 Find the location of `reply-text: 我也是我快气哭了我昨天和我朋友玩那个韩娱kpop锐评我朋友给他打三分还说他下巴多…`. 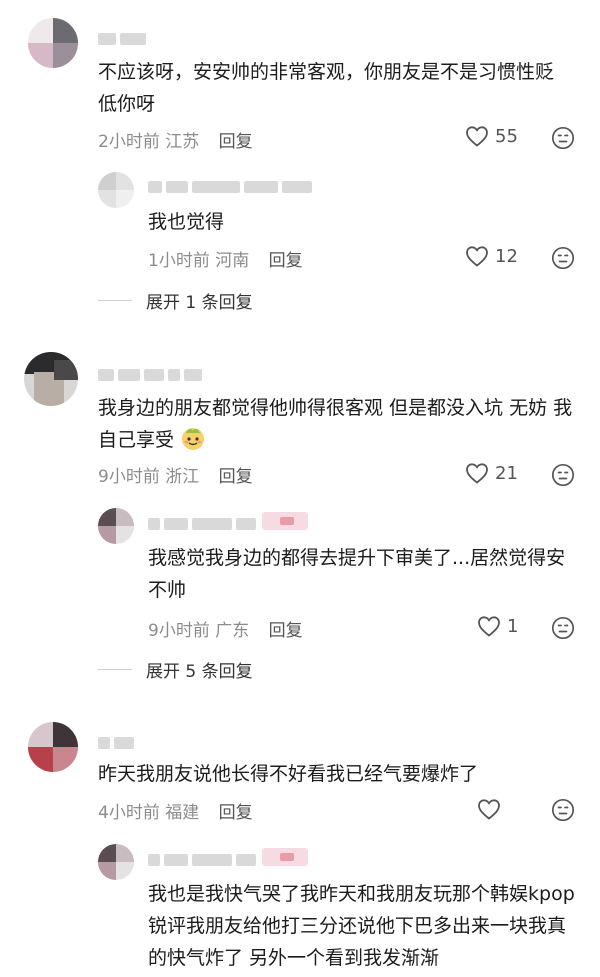

reply-text: 我也是我快气哭了我昨天和我朋友玩那个韩娱kpop锐评我朋友给他打三分还说他下巴多… is located at coordinates (361, 926).